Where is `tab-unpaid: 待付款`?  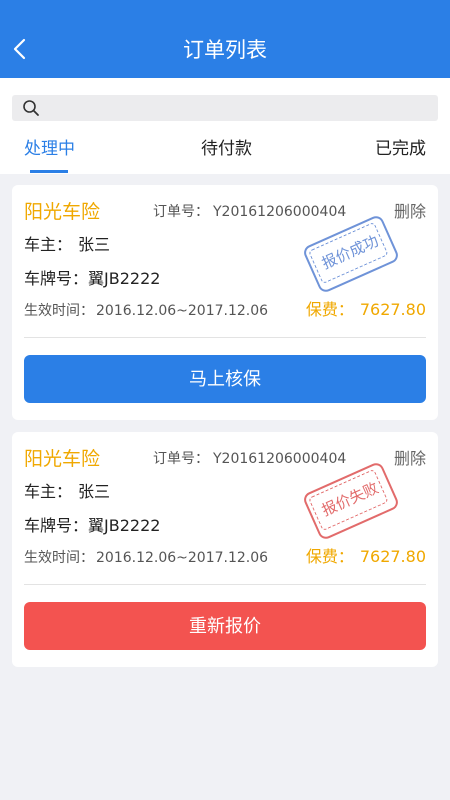 tab-unpaid: 待付款 is located at coordinates (226, 149).